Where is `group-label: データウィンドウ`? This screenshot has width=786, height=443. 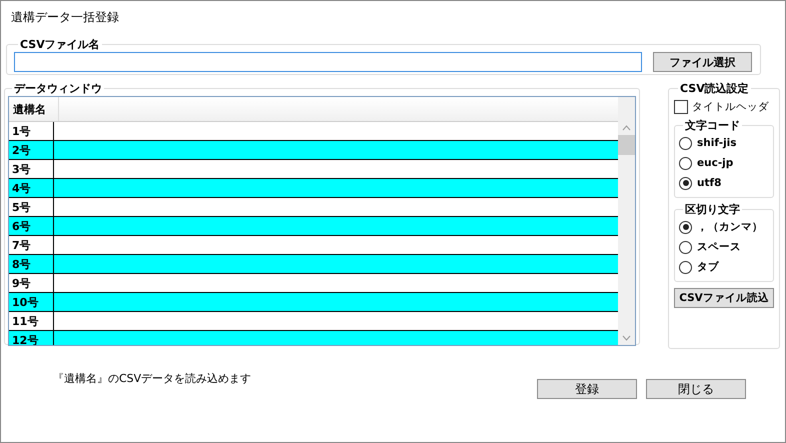 group-label: データウィンドウ is located at coordinates (58, 88).